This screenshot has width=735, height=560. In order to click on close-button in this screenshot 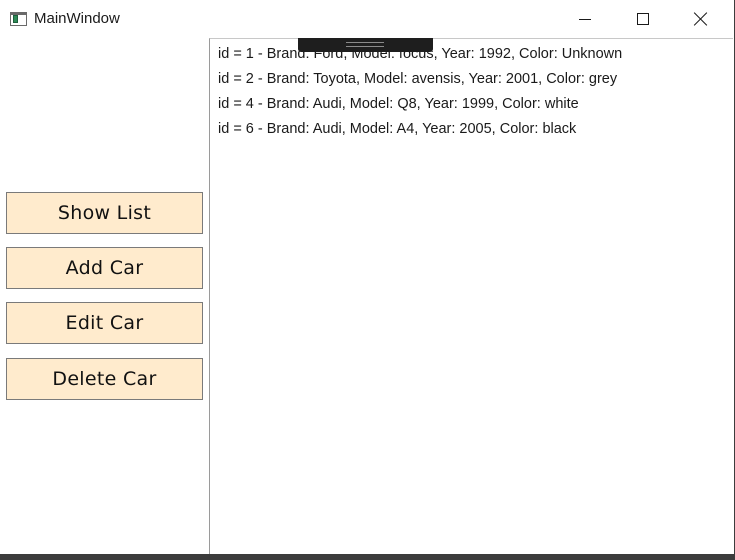, I will do `click(701, 19)`.